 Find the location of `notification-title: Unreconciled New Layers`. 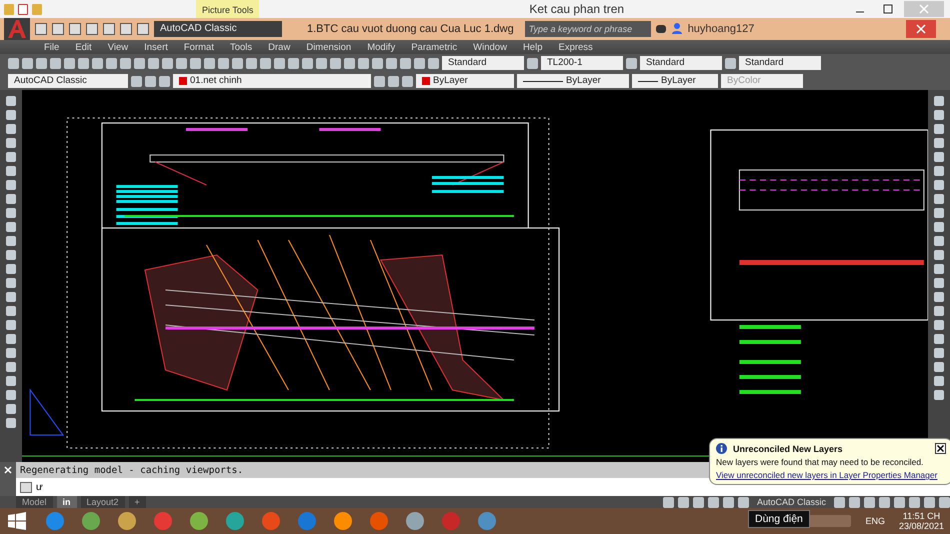

notification-title: Unreconciled New Layers is located at coordinates (788, 449).